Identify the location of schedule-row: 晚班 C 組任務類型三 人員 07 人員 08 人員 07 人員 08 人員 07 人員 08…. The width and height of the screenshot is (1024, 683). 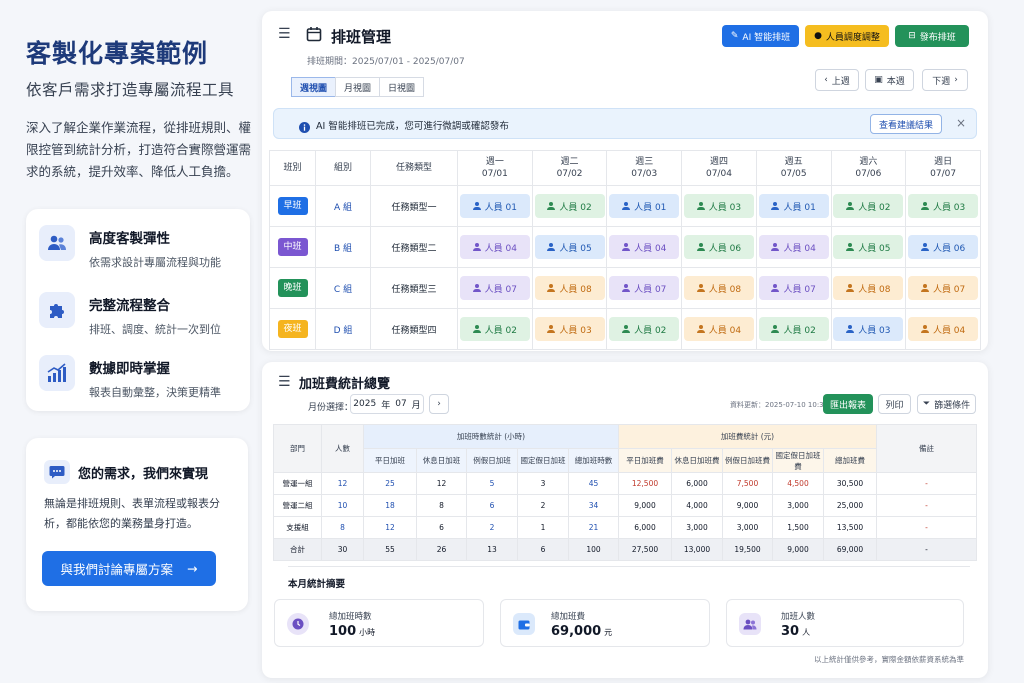
(625, 288).